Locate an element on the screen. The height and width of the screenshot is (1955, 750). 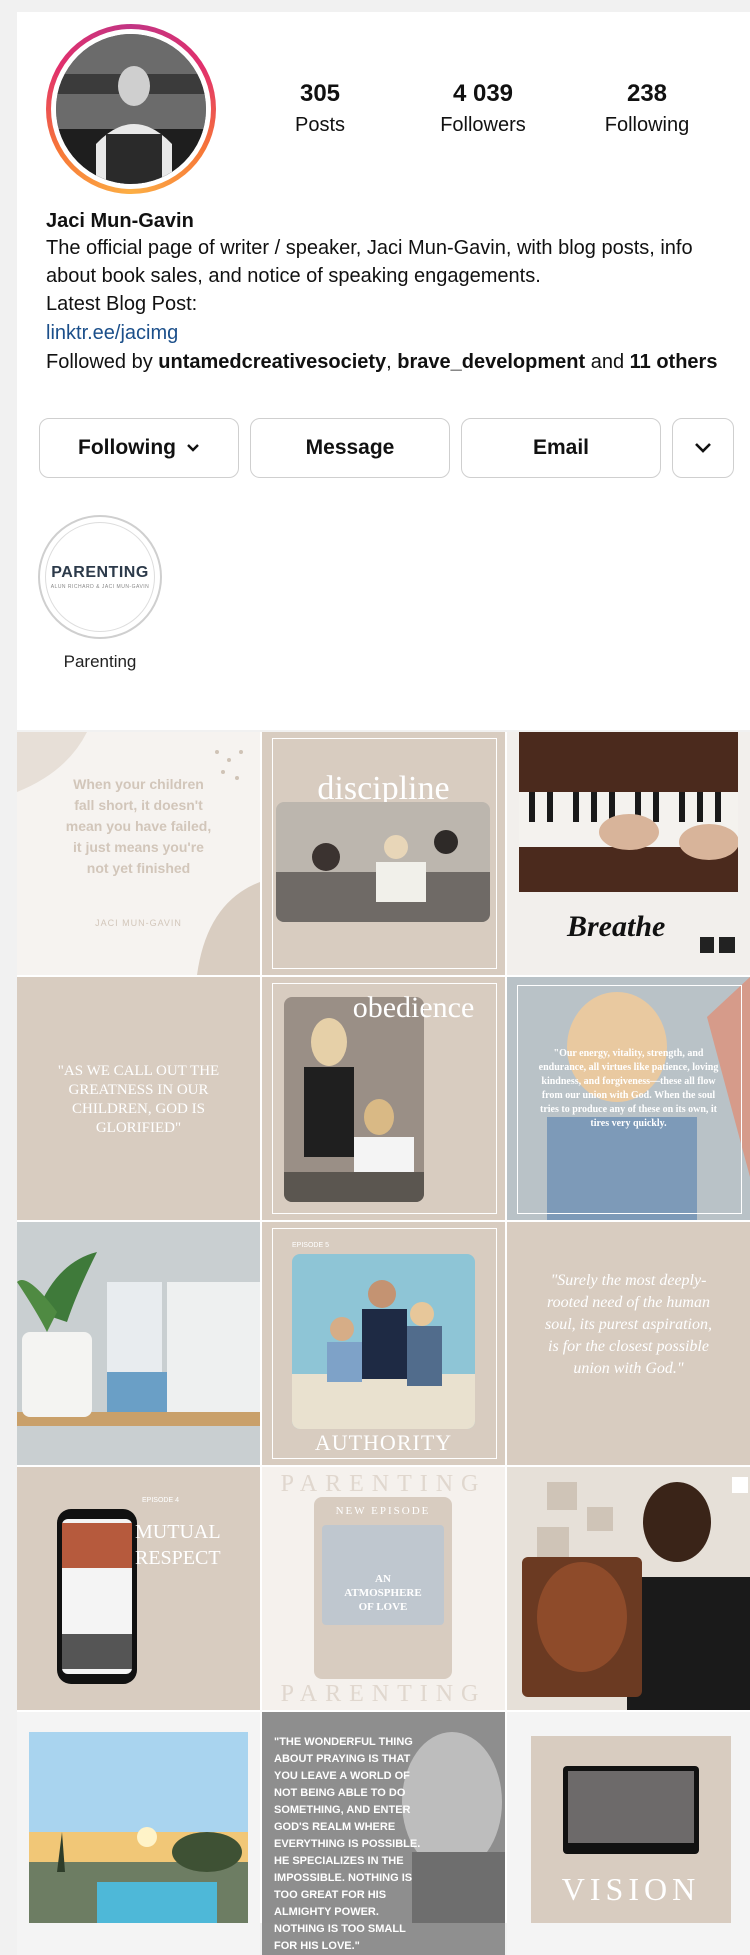
highlight-label: Parenting is located at coordinates (100, 661).